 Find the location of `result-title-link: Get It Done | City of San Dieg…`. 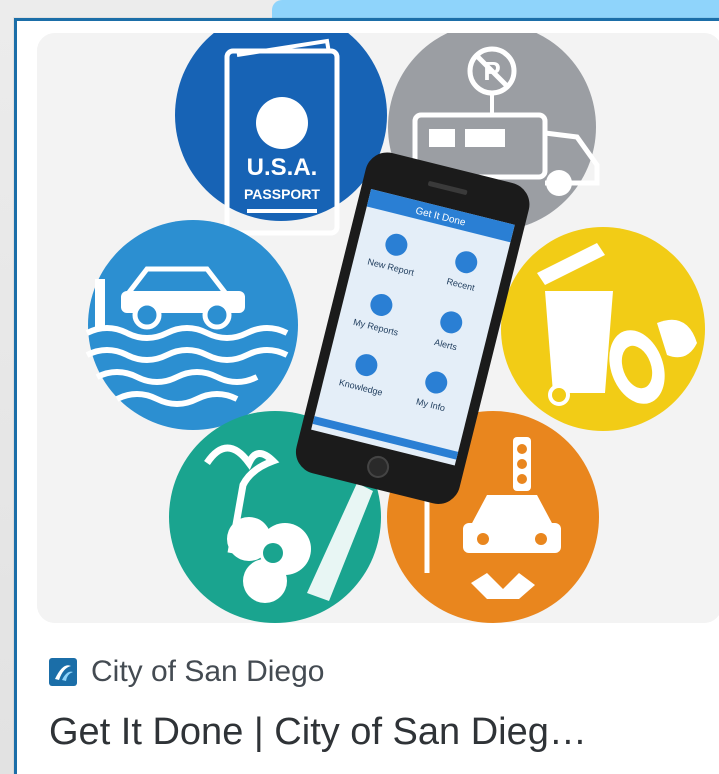

result-title-link: Get It Done | City of San Dieg… is located at coordinates (379, 733).